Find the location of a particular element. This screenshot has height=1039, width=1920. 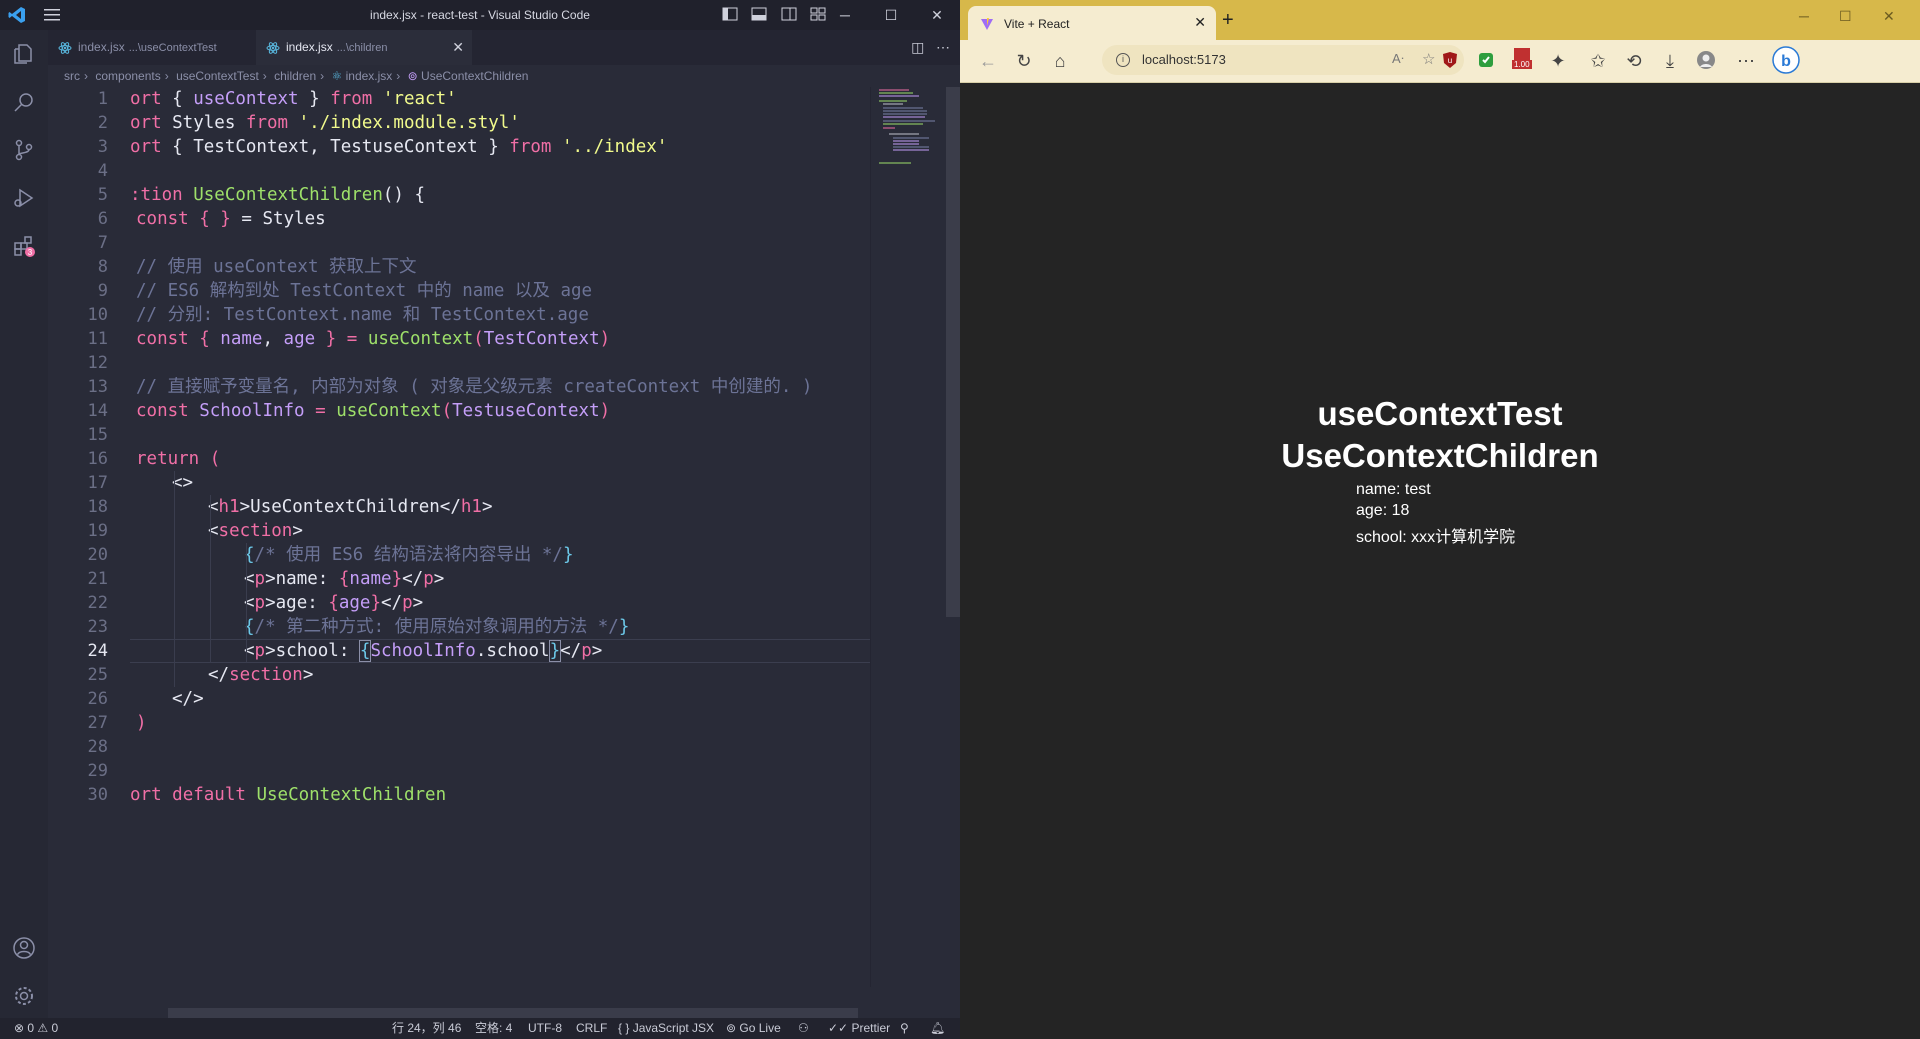

toggle-secondary-sidebar-icon is located at coordinates (789, 14).